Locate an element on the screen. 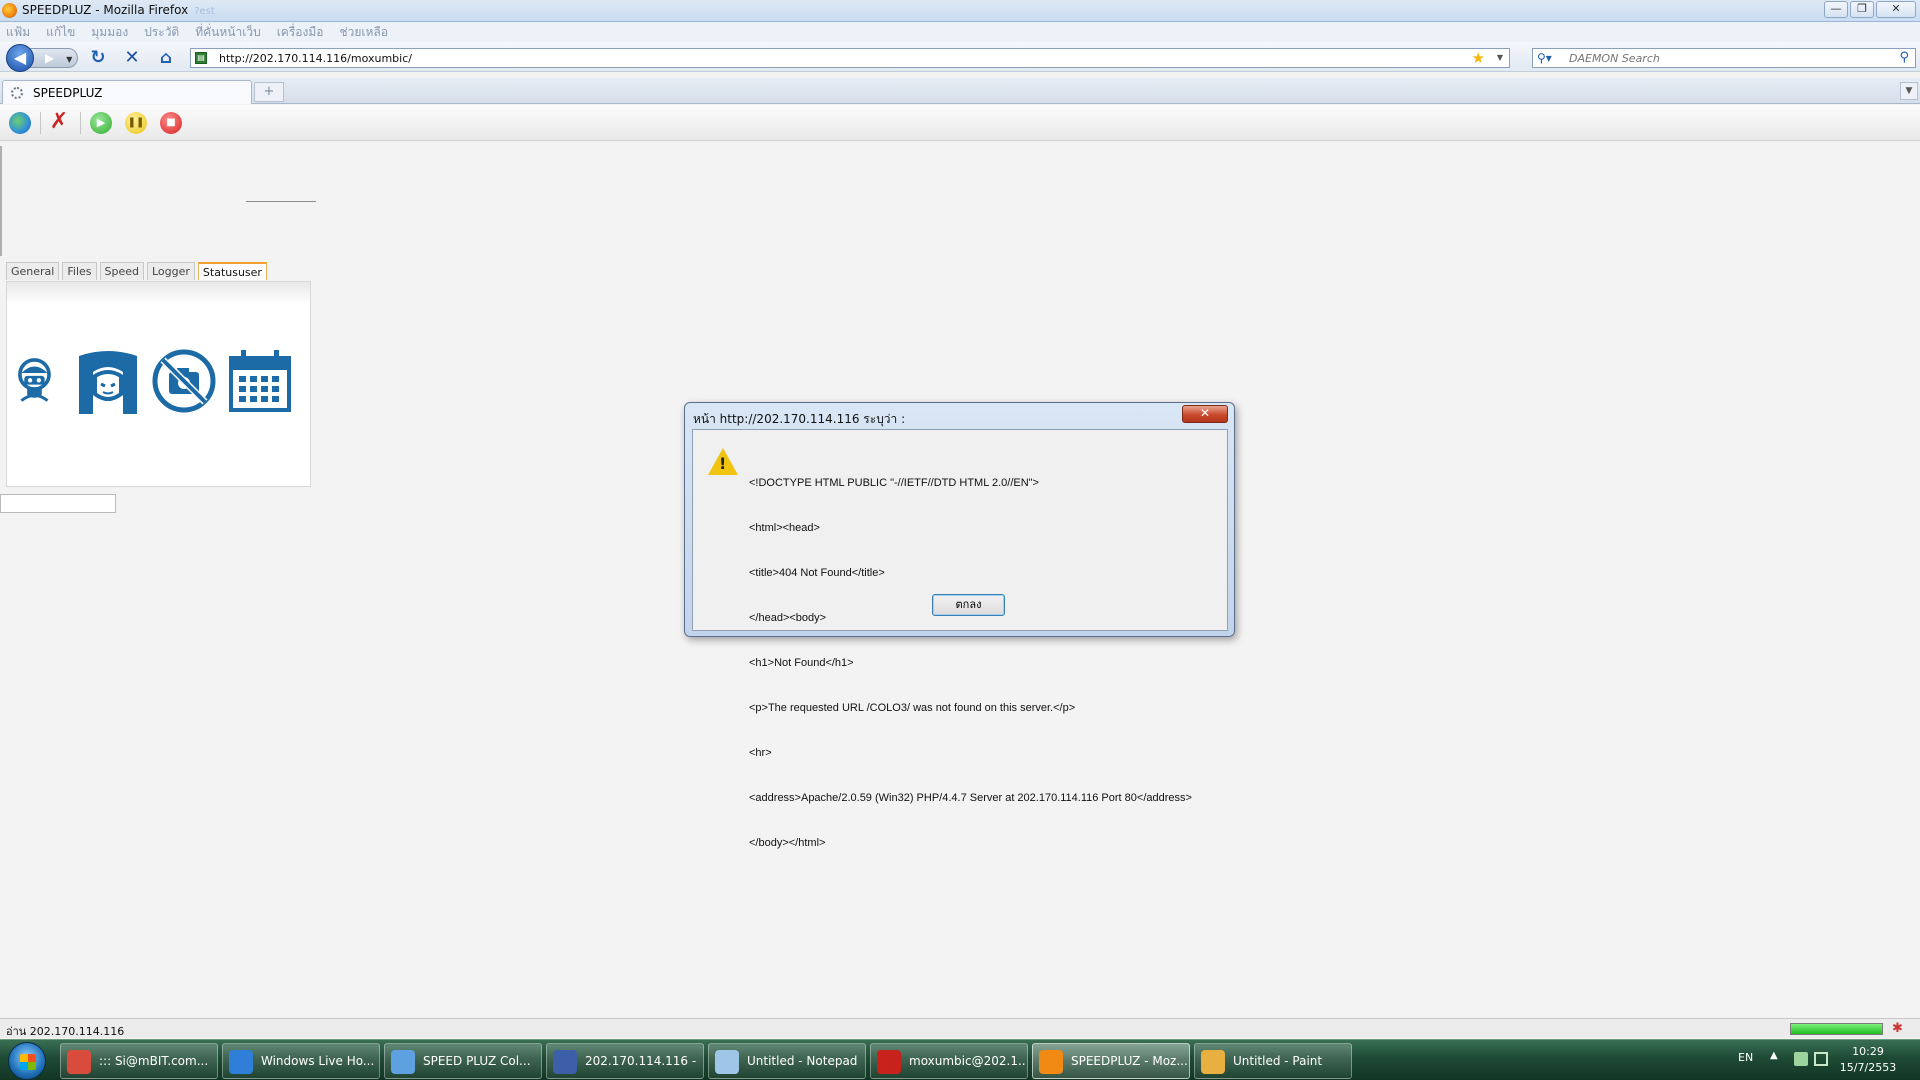  tab-logger: Logger is located at coordinates (170, 271).